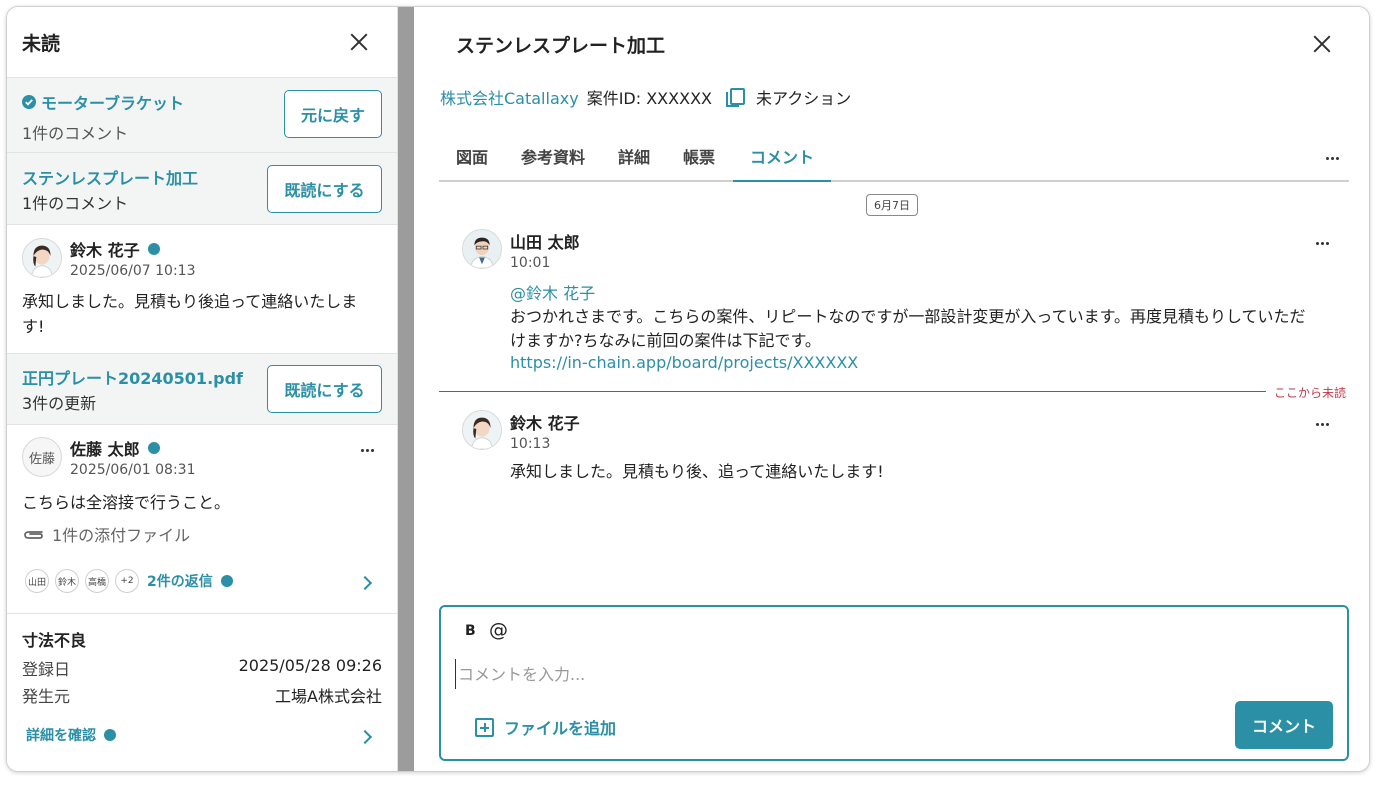  I want to click on date-separator: 6月7日, so click(892, 205).